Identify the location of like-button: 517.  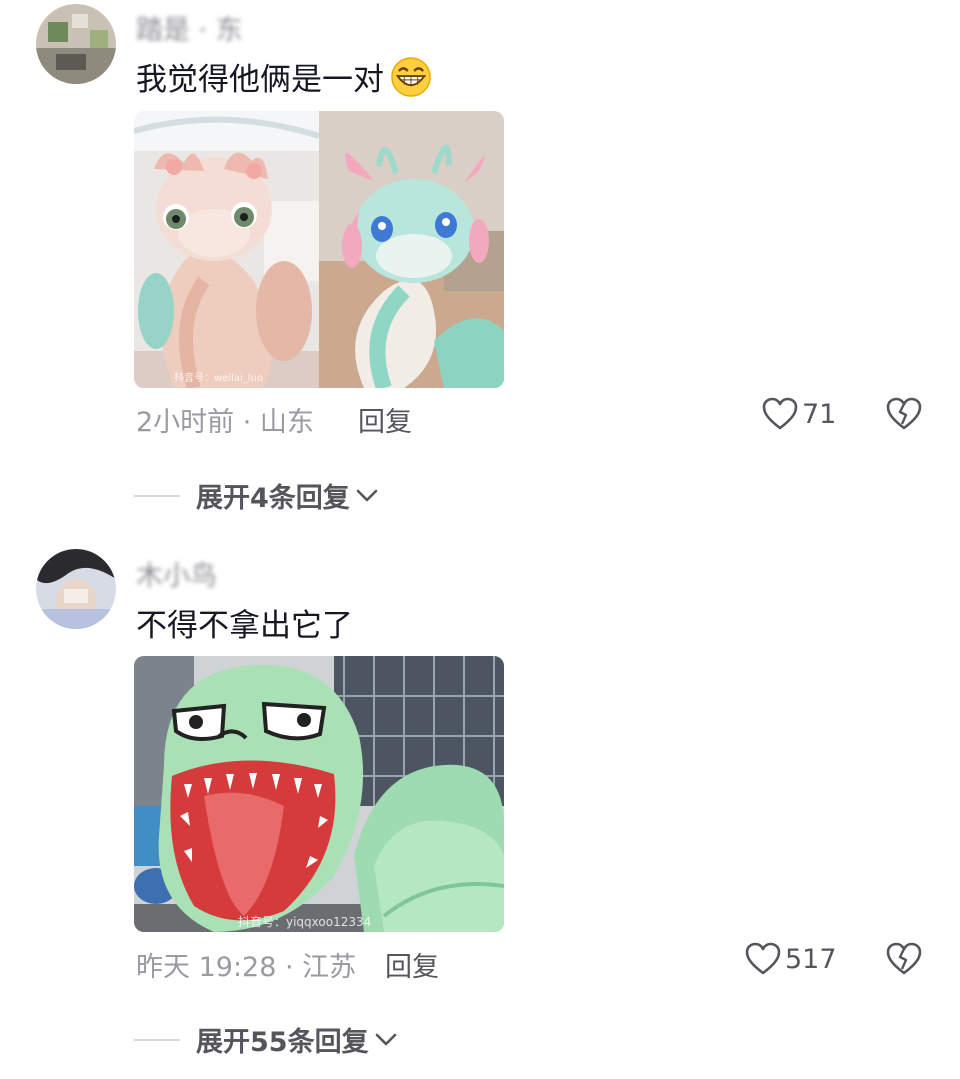
(791, 959).